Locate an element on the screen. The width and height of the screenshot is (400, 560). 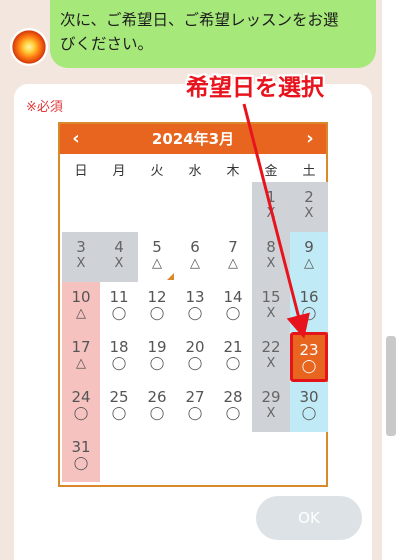
calendar-day-7: 7 △ is located at coordinates (233, 257).